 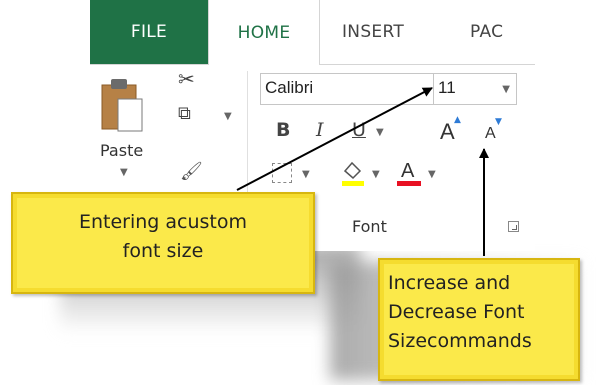 What do you see at coordinates (449, 283) in the screenshot?
I see `callout-line: Increase and` at bounding box center [449, 283].